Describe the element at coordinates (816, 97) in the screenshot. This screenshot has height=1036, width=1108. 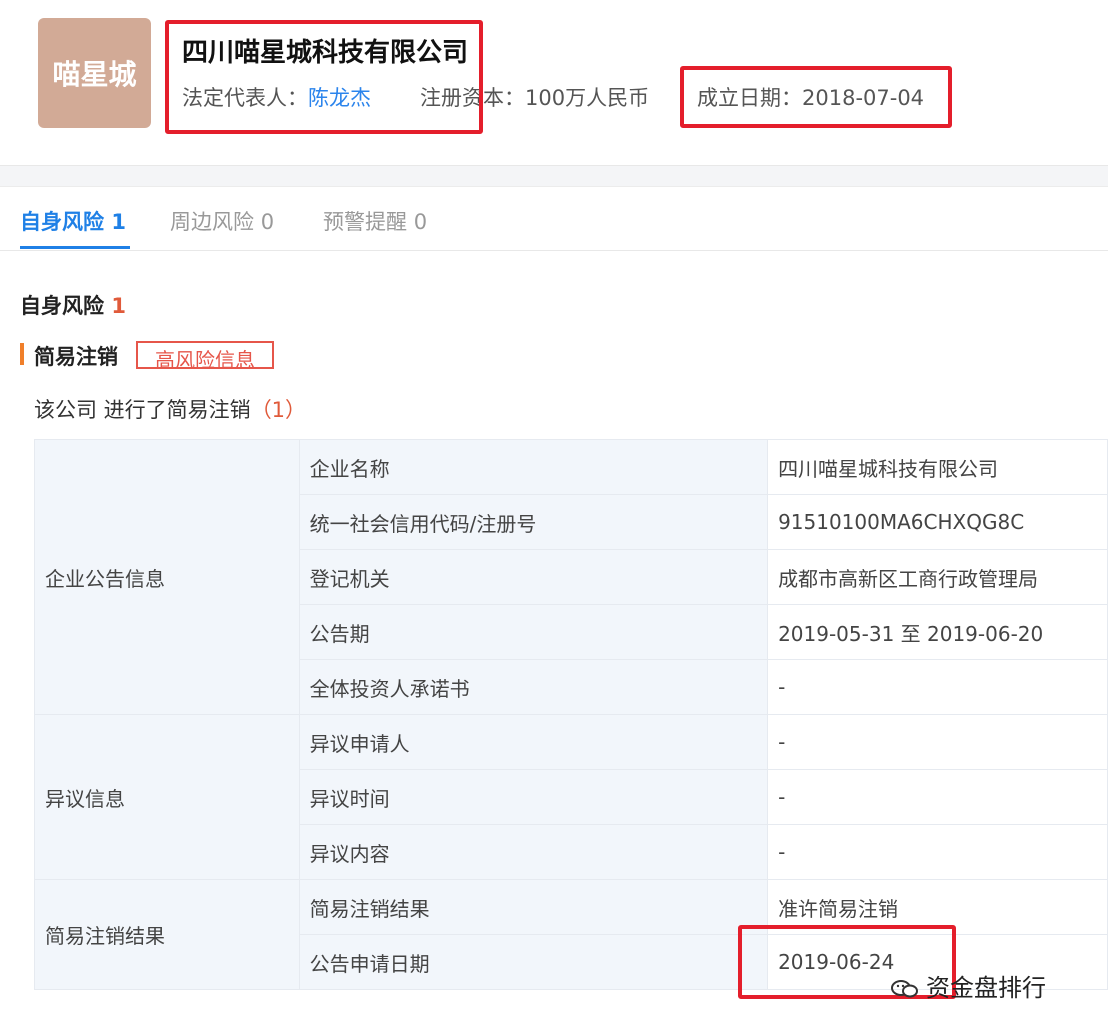
I see `highlight-box-founded` at that location.